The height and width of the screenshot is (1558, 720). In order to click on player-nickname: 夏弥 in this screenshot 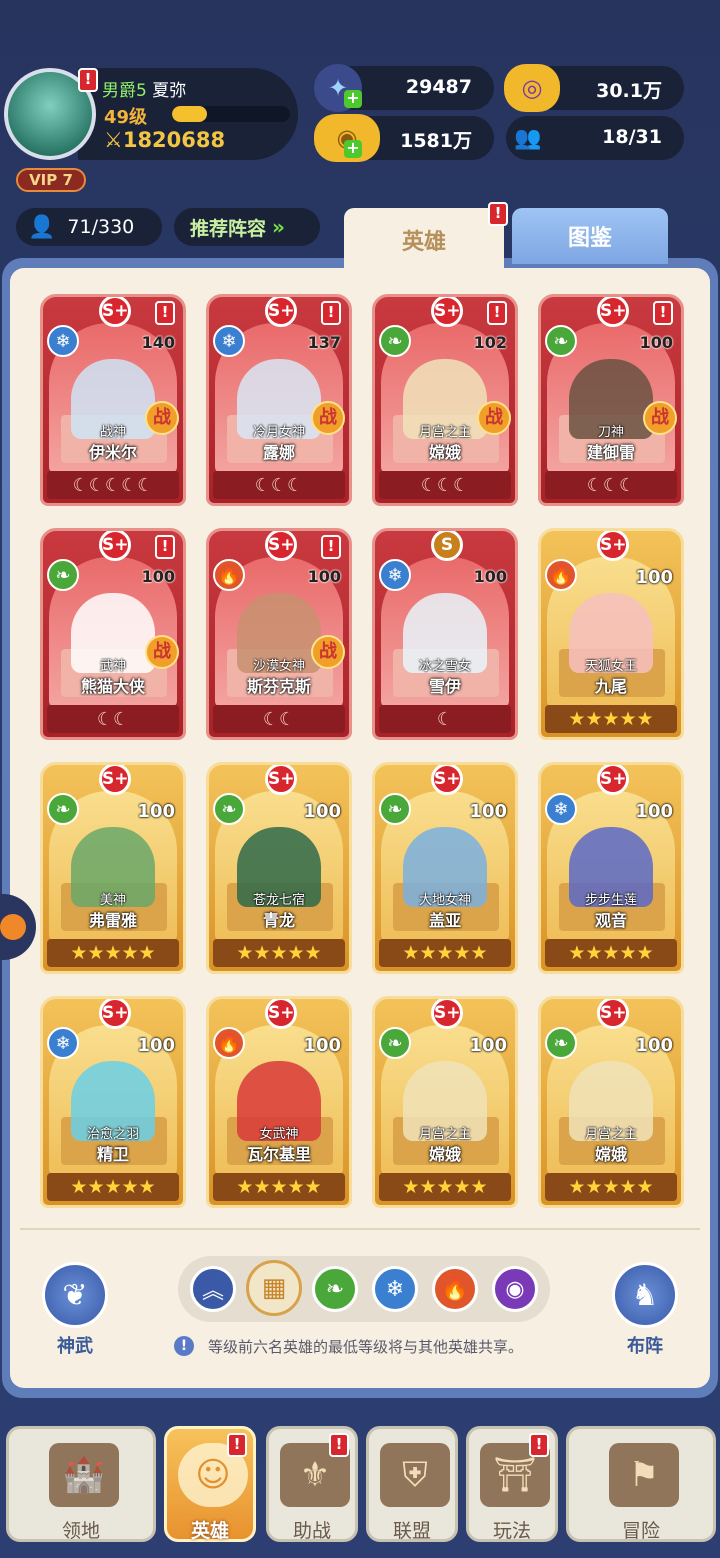, I will do `click(169, 91)`.